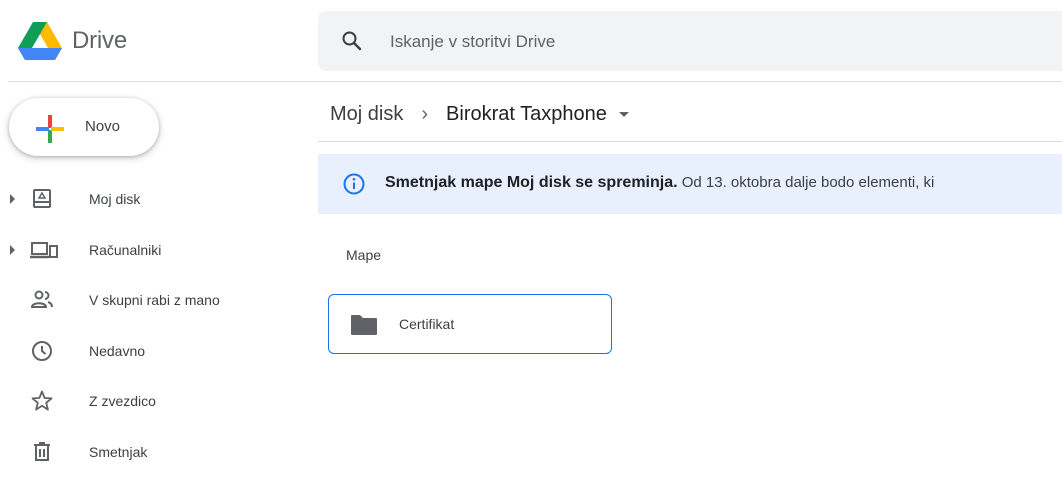  Describe the element at coordinates (531, 182) in the screenshot. I see `banner-bold-text: Smetnjak mape Moj disk se spreminja.` at that location.